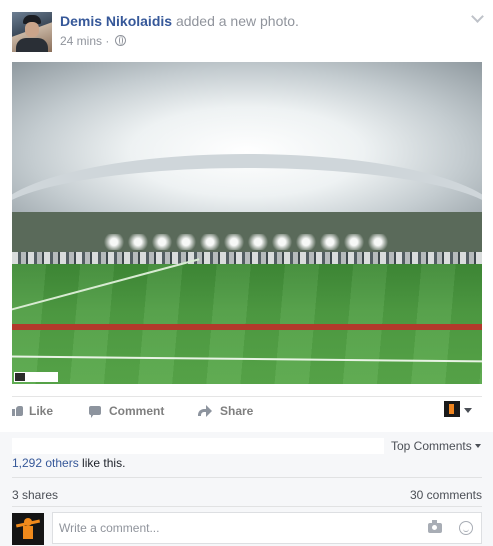 Image resolution: width=493 pixels, height=546 pixels. I want to click on photo-watermark, so click(36, 377).